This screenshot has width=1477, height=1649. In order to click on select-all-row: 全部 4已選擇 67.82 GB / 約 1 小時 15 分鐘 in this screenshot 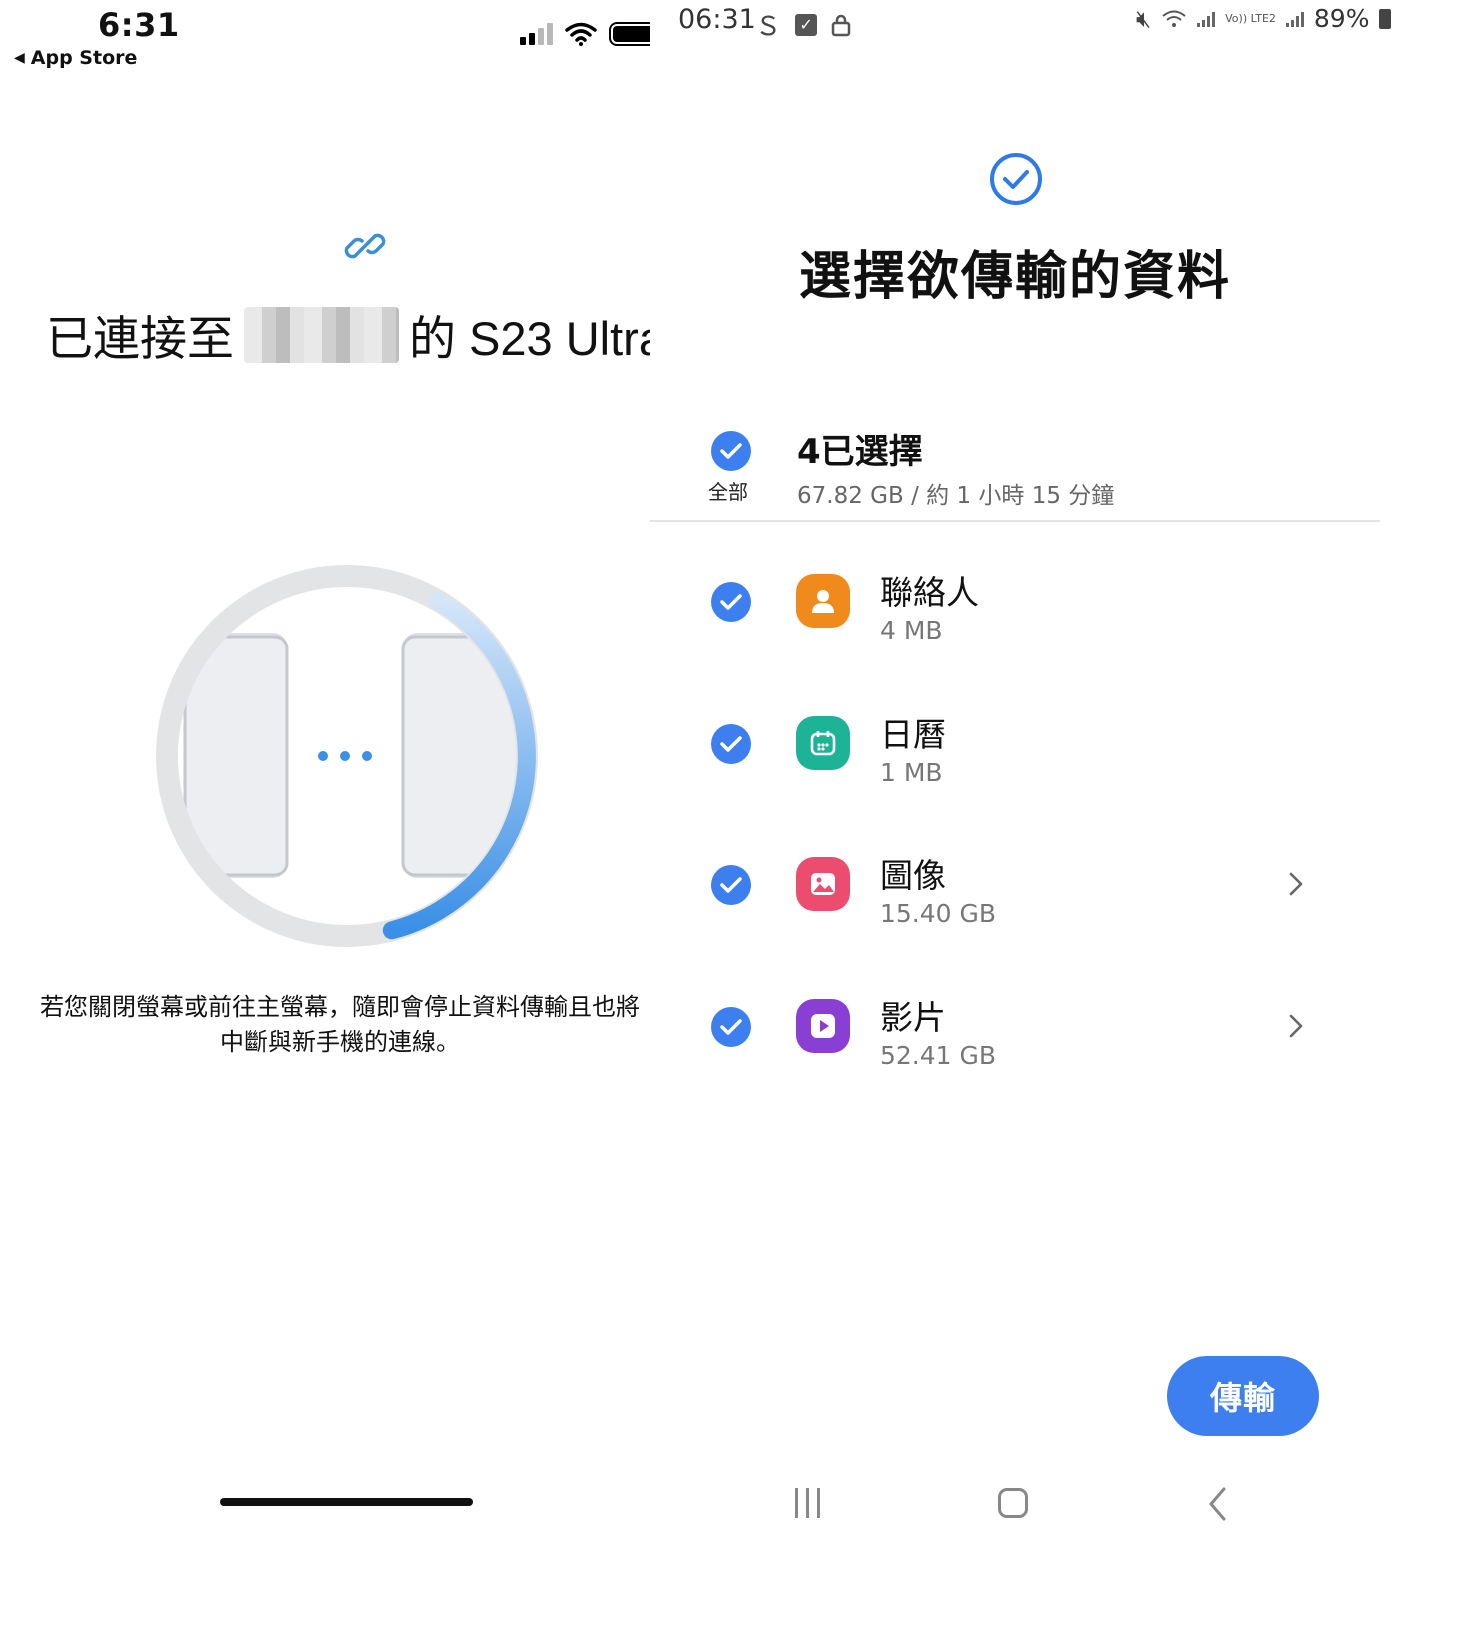, I will do `click(1015, 471)`.